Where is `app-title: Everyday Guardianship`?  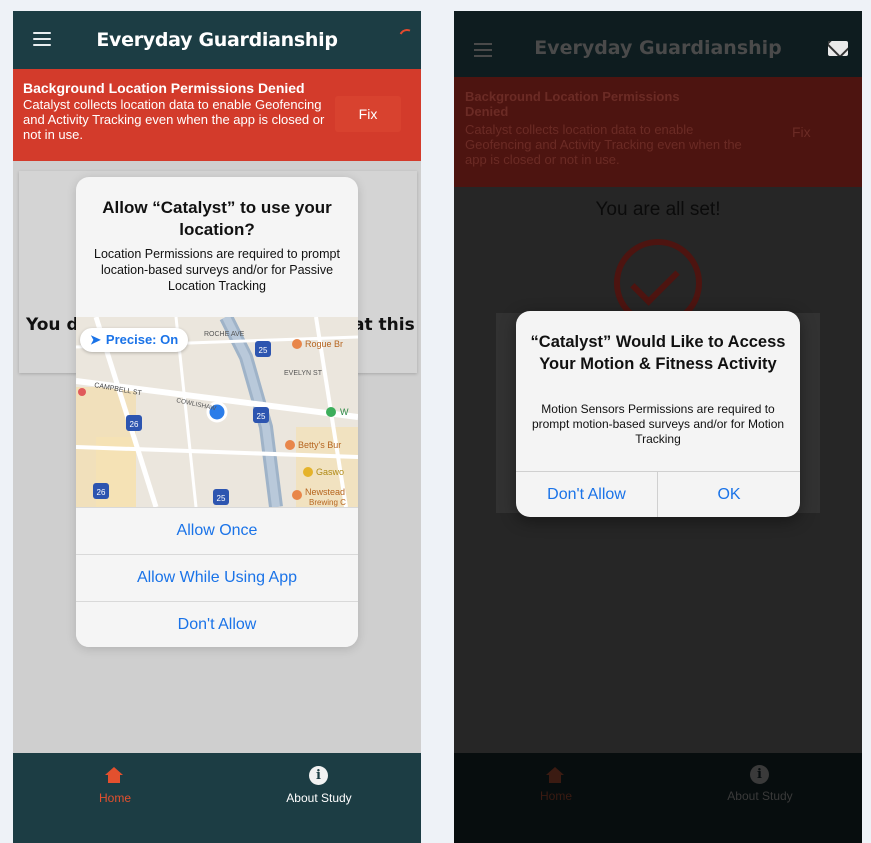 app-title: Everyday Guardianship is located at coordinates (217, 40).